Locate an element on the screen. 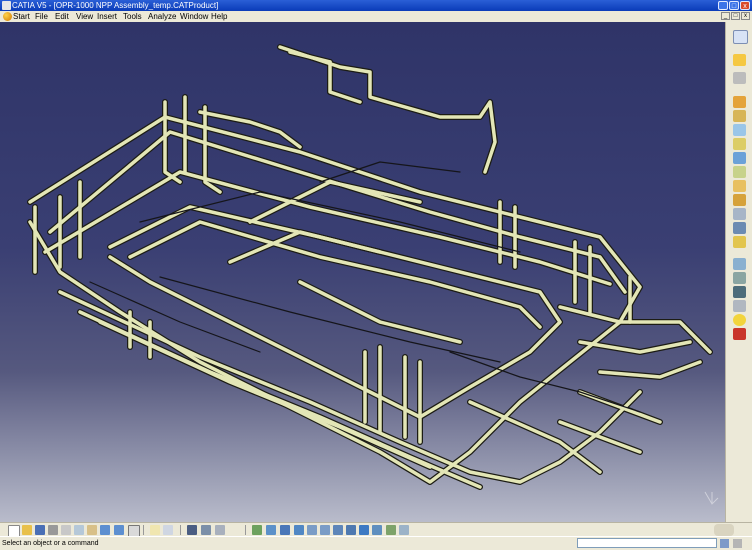 Image resolution: width=752 pixels, height=550 pixels. menu-file: File is located at coordinates (41, 16).